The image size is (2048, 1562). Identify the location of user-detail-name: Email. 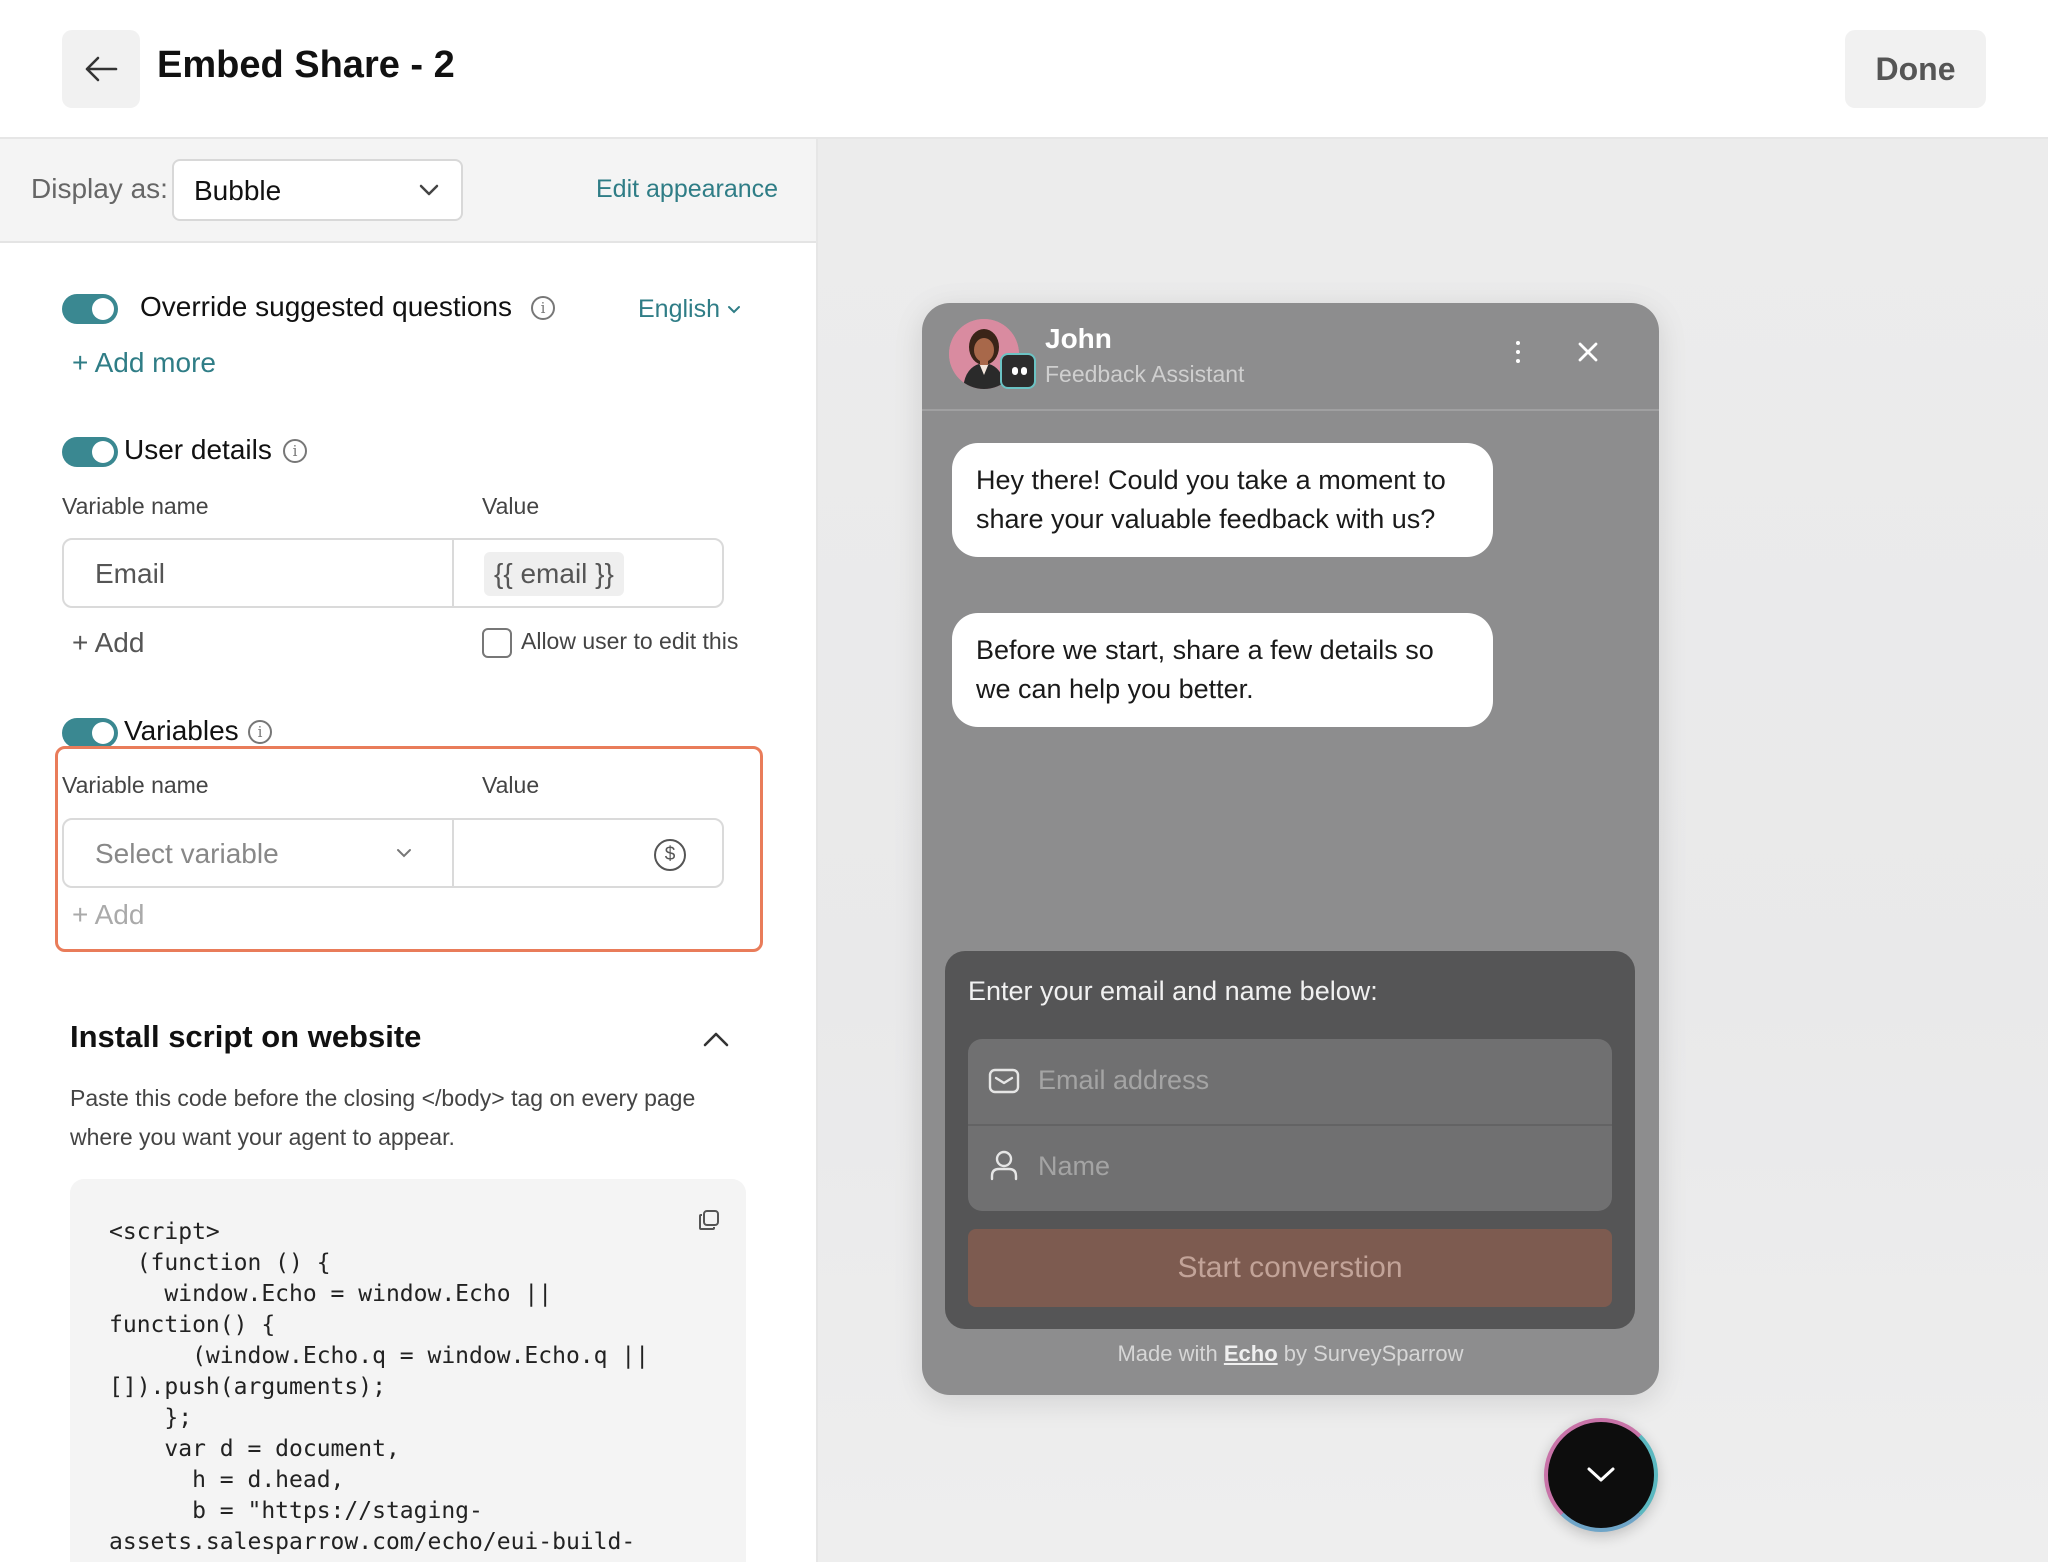
(130, 574).